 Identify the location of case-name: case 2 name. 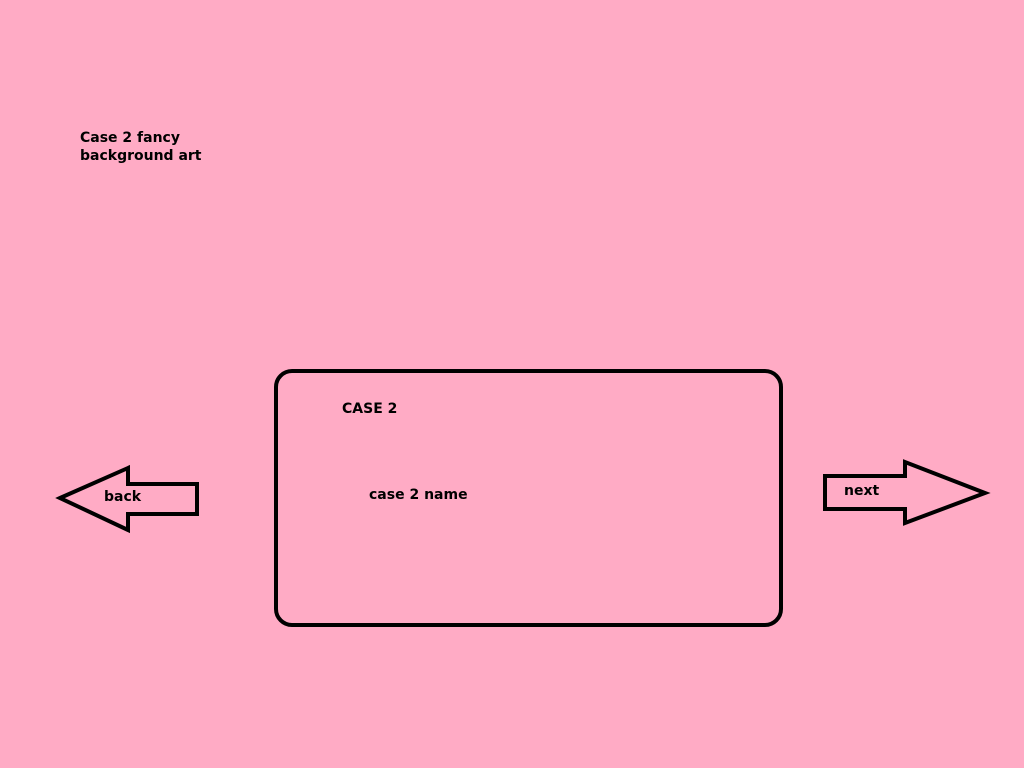
(418, 495).